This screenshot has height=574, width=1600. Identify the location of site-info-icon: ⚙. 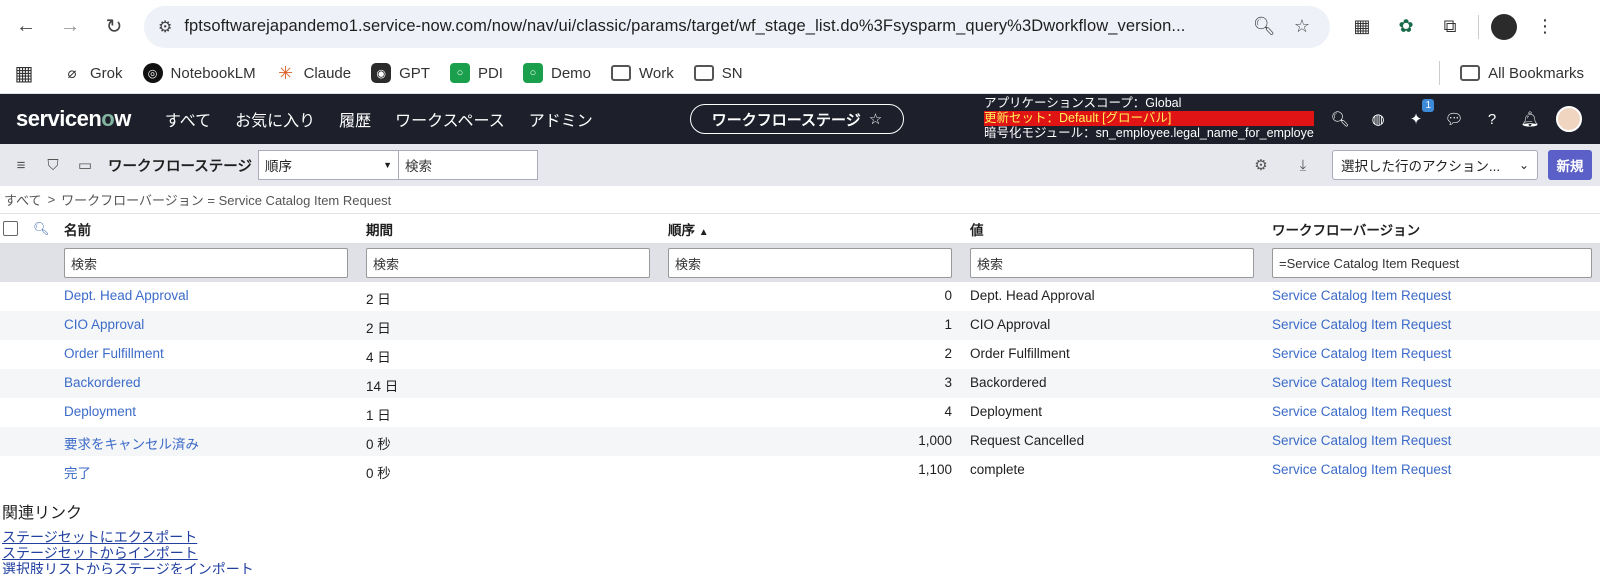
(165, 27).